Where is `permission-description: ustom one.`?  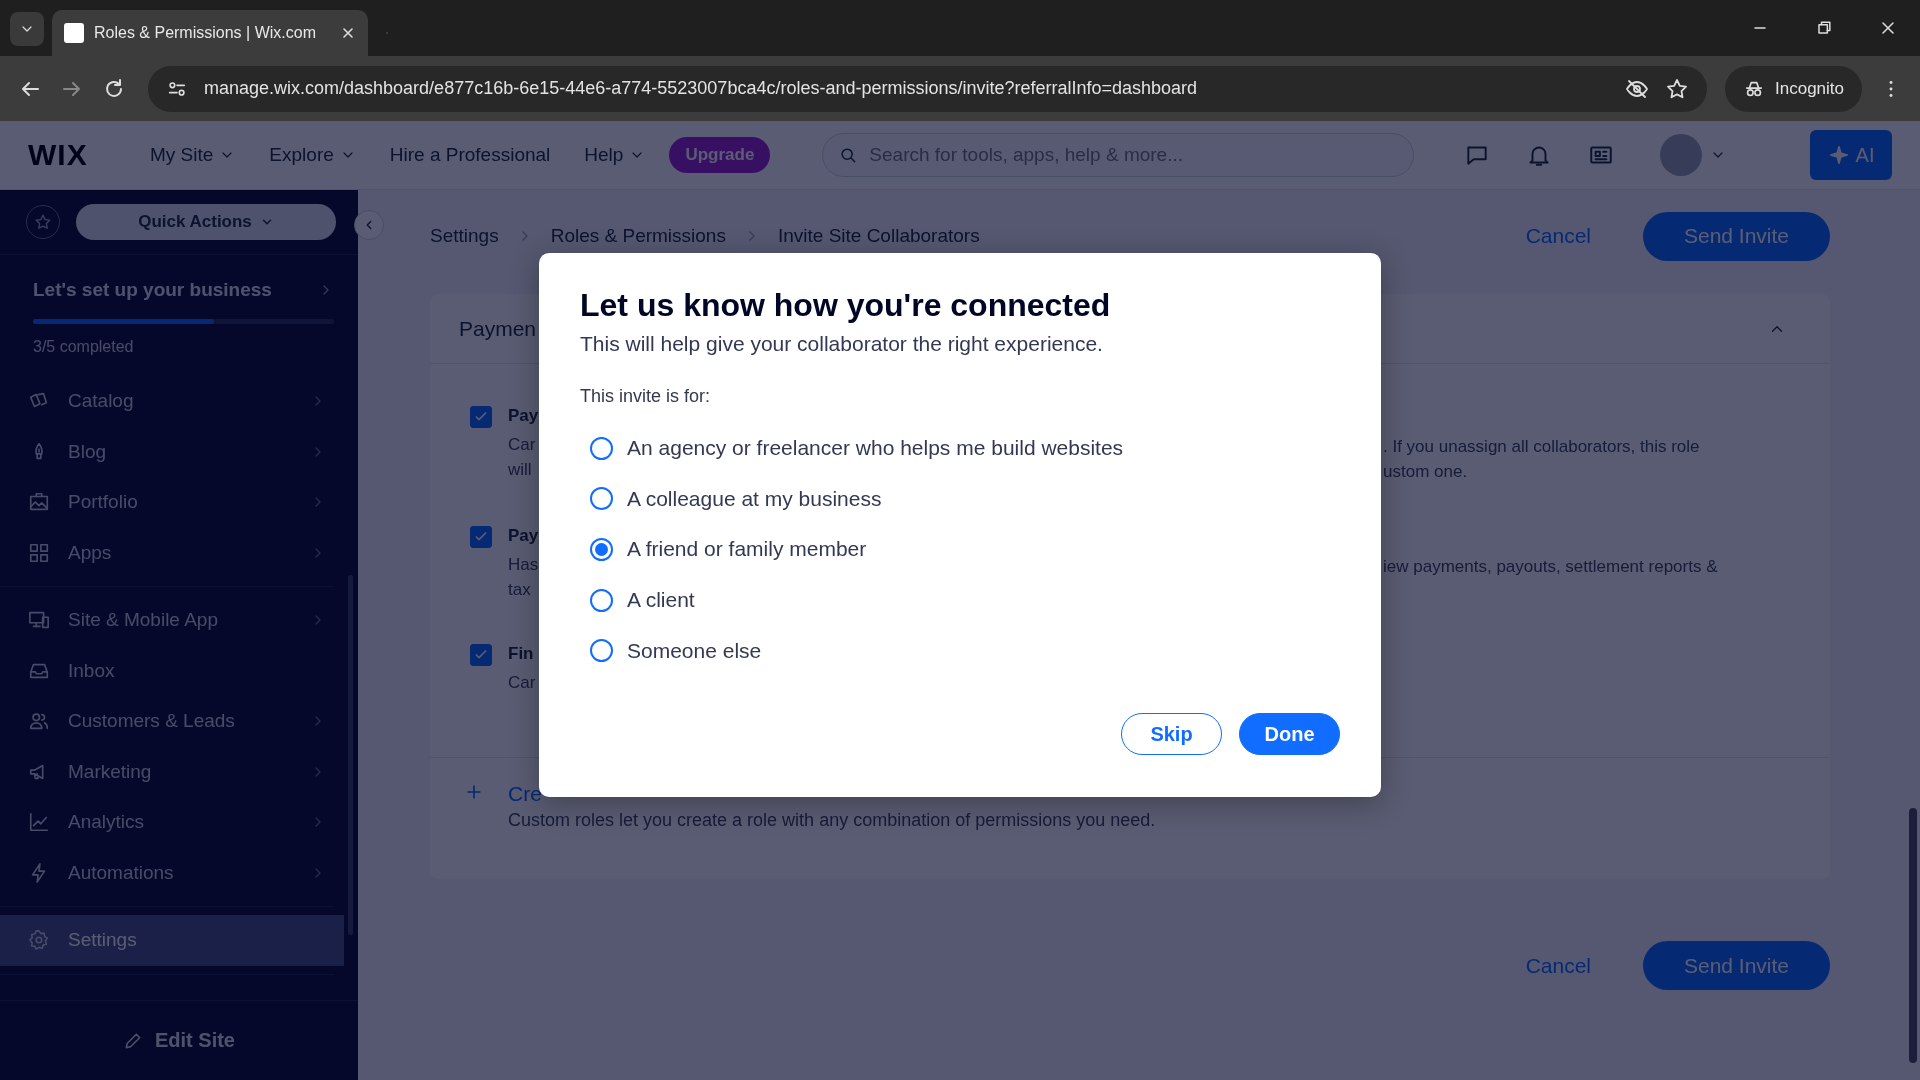 permission-description: ustom one. is located at coordinates (1426, 472).